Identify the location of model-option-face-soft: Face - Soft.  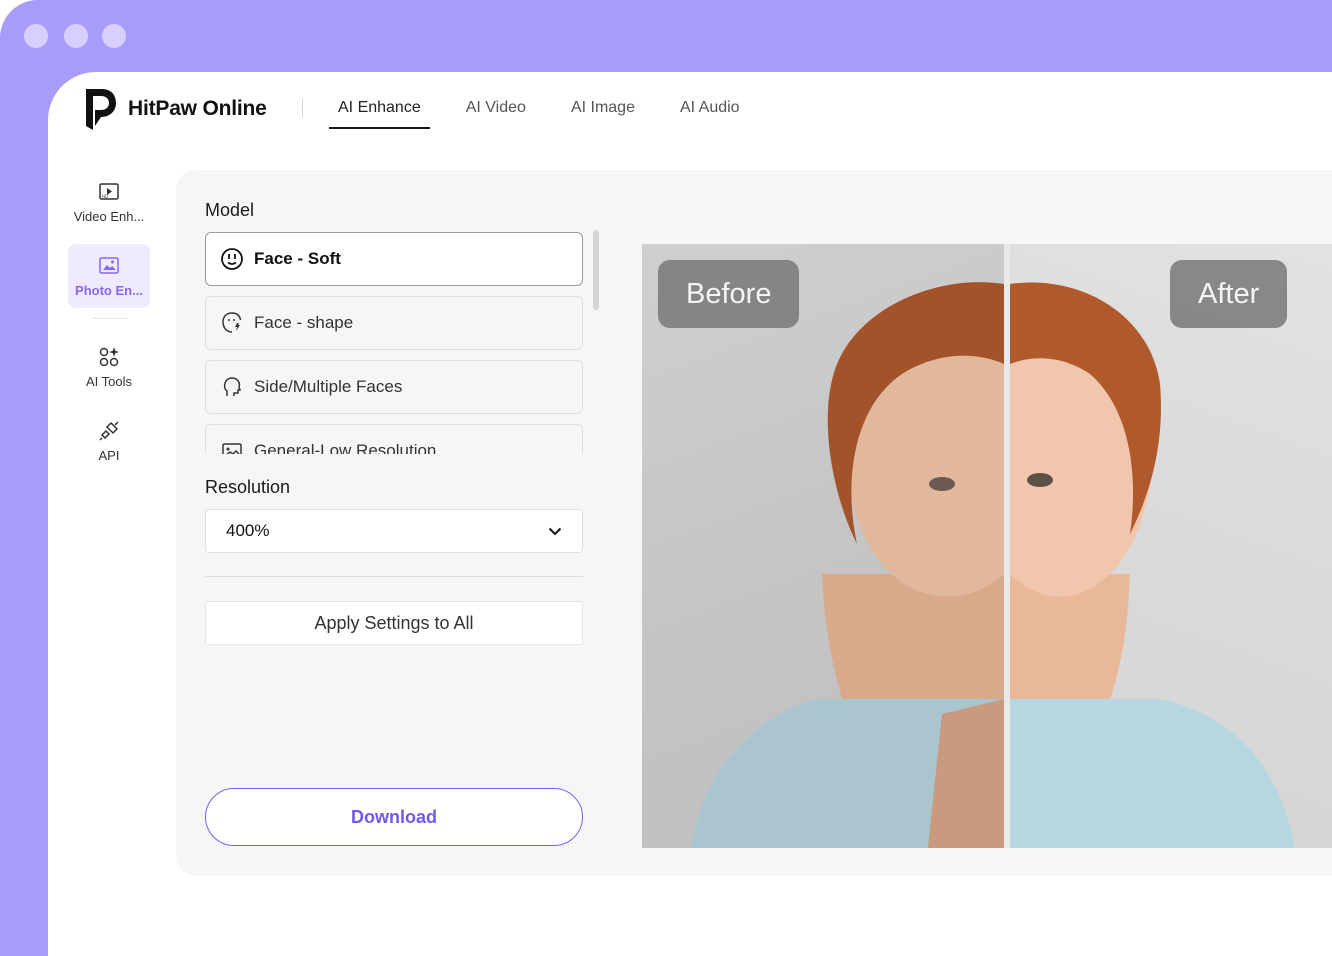
(394, 259).